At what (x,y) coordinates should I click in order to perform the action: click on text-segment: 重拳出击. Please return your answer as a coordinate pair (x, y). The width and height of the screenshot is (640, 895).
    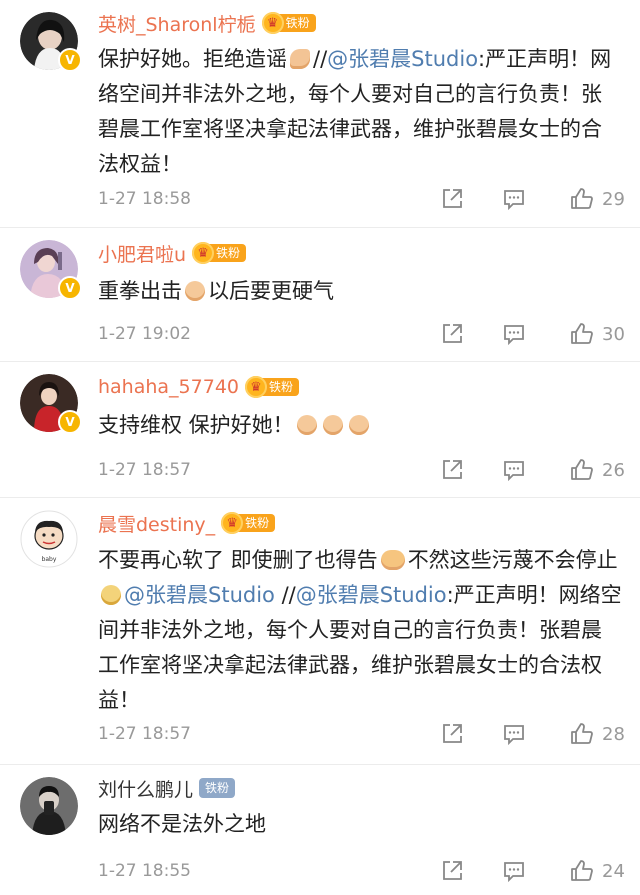
    Looking at the image, I should click on (140, 291).